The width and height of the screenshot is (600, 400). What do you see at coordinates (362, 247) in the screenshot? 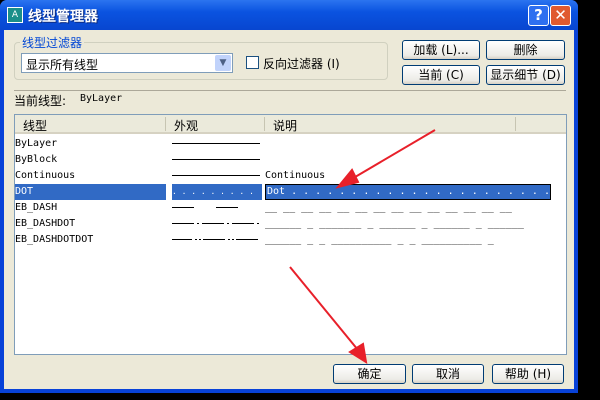
I see `annotation-arrows` at bounding box center [362, 247].